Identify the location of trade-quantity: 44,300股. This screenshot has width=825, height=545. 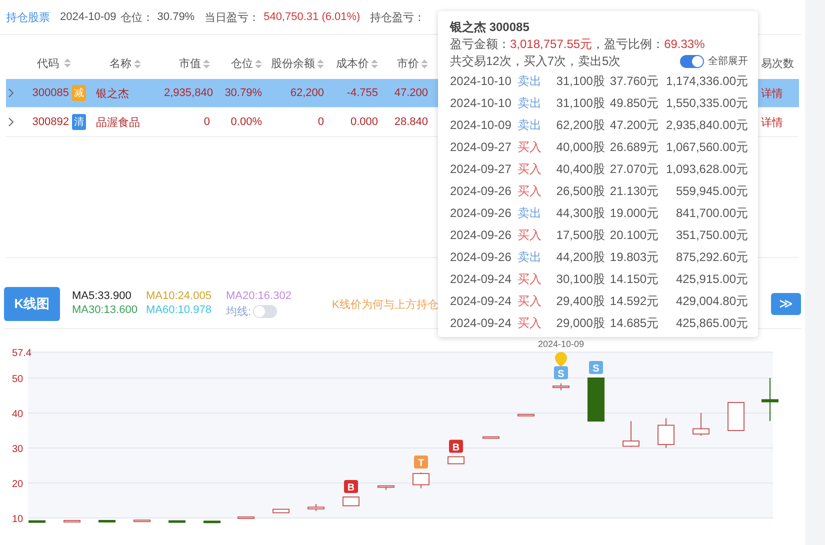
(580, 213).